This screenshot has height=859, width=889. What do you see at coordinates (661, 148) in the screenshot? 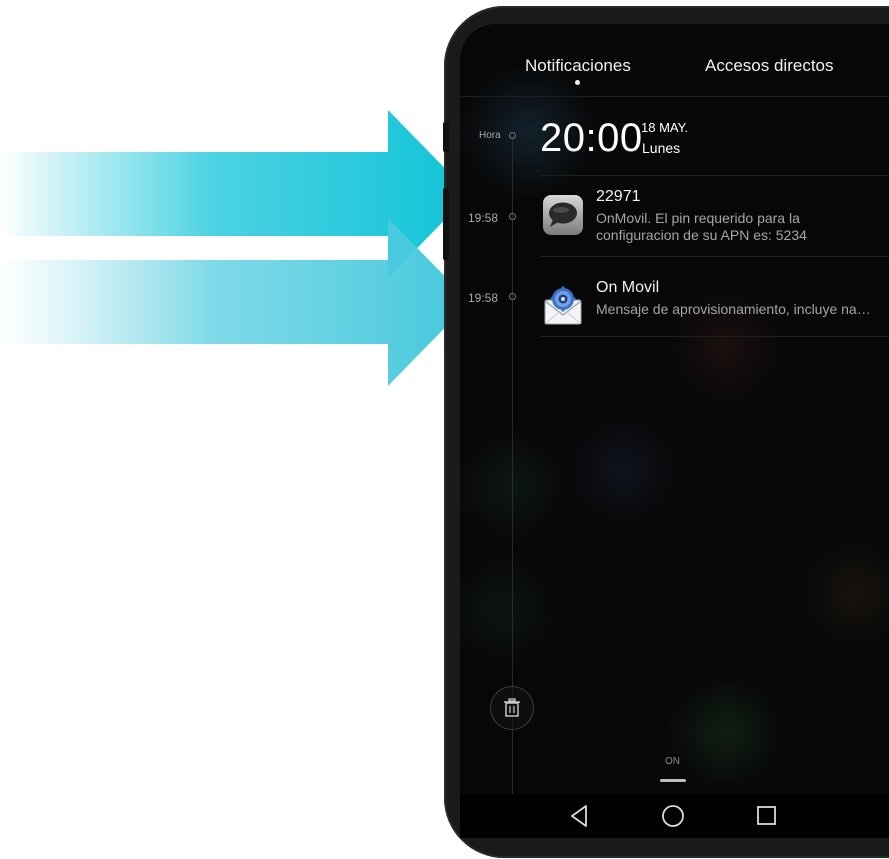
I see `clock-weekday: Lunes` at bounding box center [661, 148].